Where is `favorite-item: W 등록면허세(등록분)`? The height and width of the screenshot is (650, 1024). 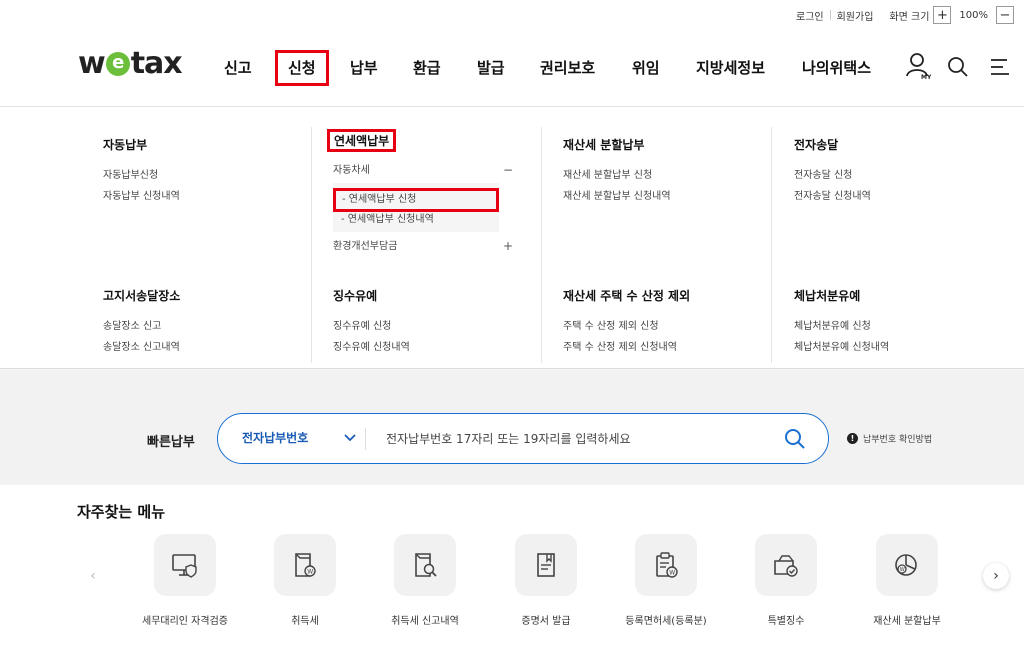 favorite-item: W 등록면허세(등록분) is located at coordinates (666, 580).